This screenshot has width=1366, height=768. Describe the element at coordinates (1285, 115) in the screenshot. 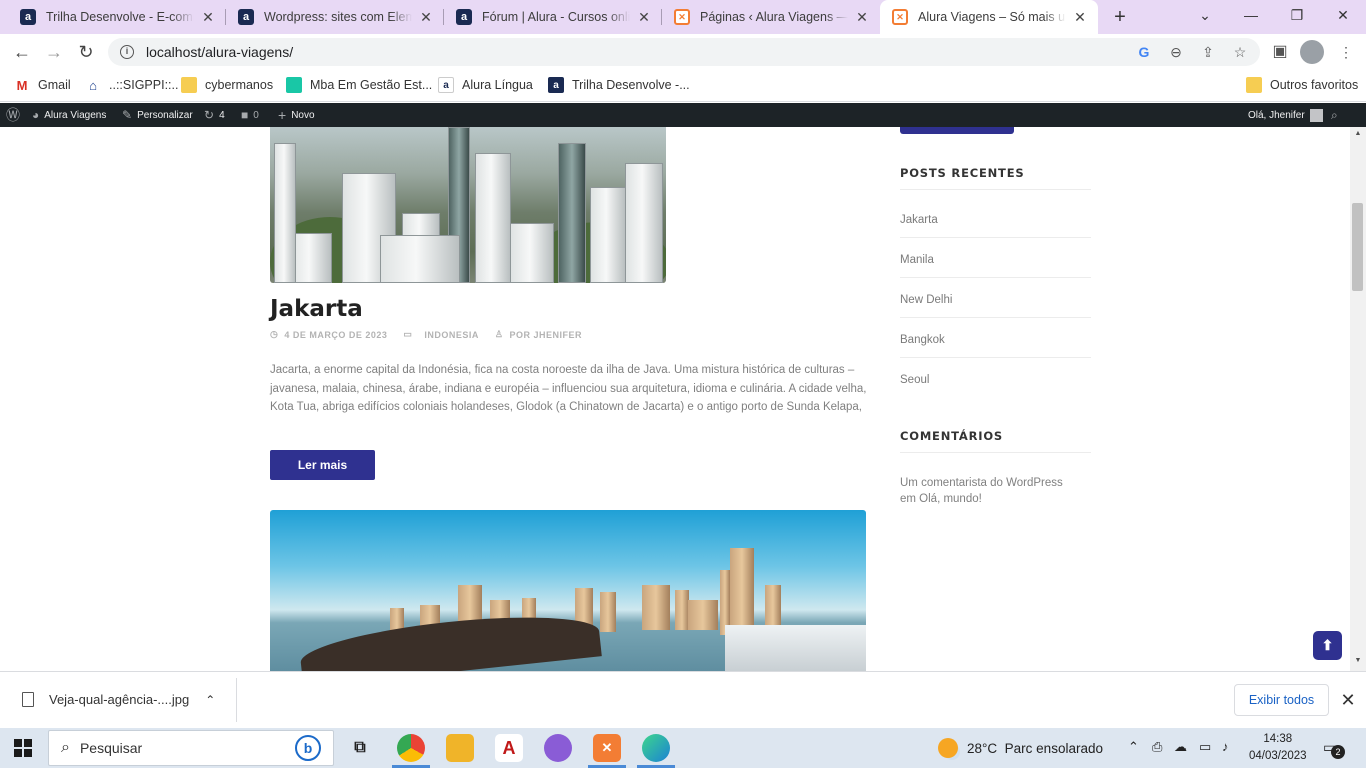

I see `wp-account: Olá, Jhenifer` at that location.